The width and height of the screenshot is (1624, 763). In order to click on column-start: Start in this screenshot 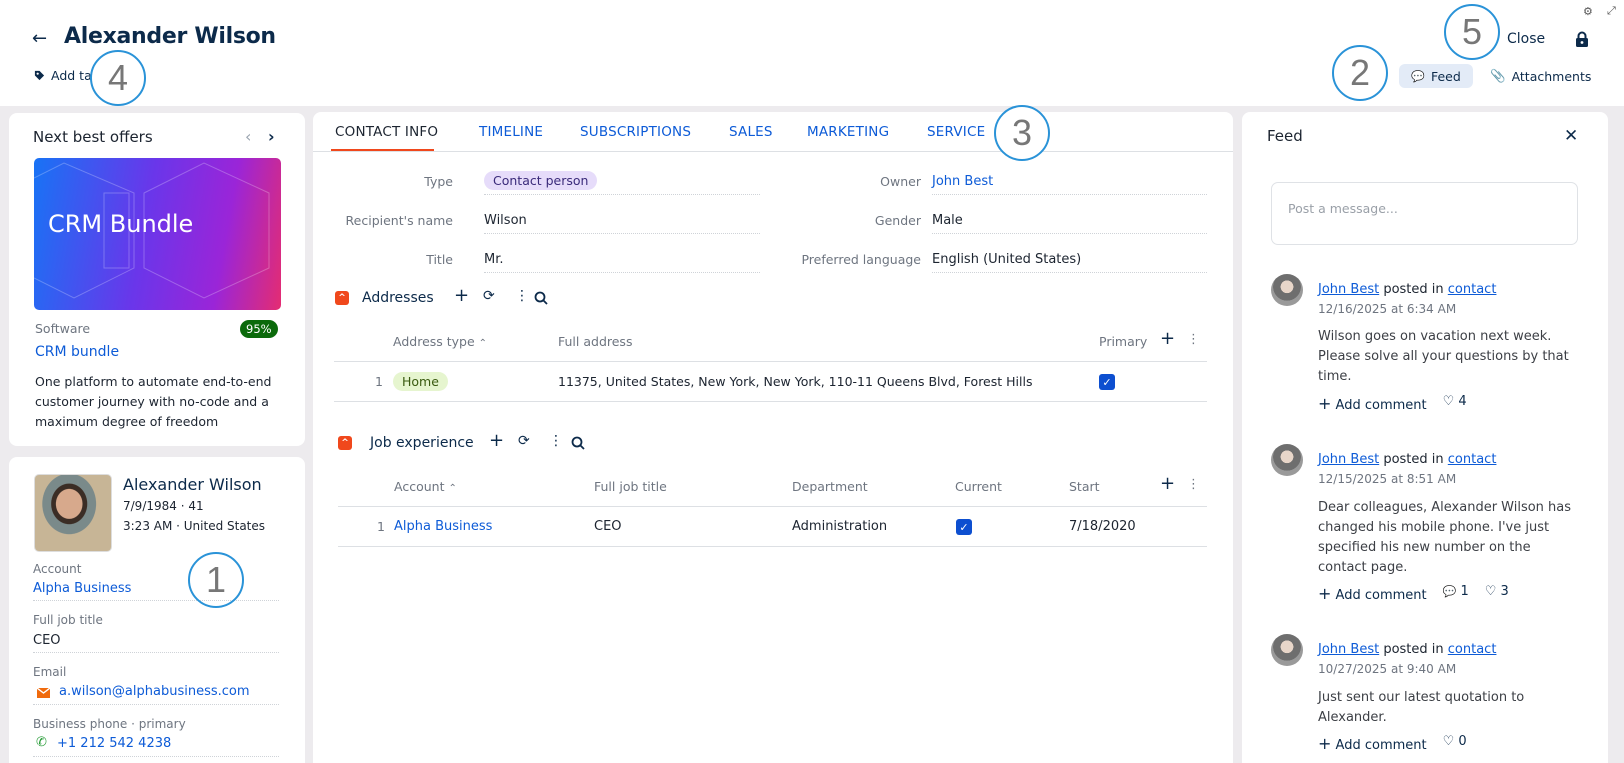, I will do `click(1084, 486)`.